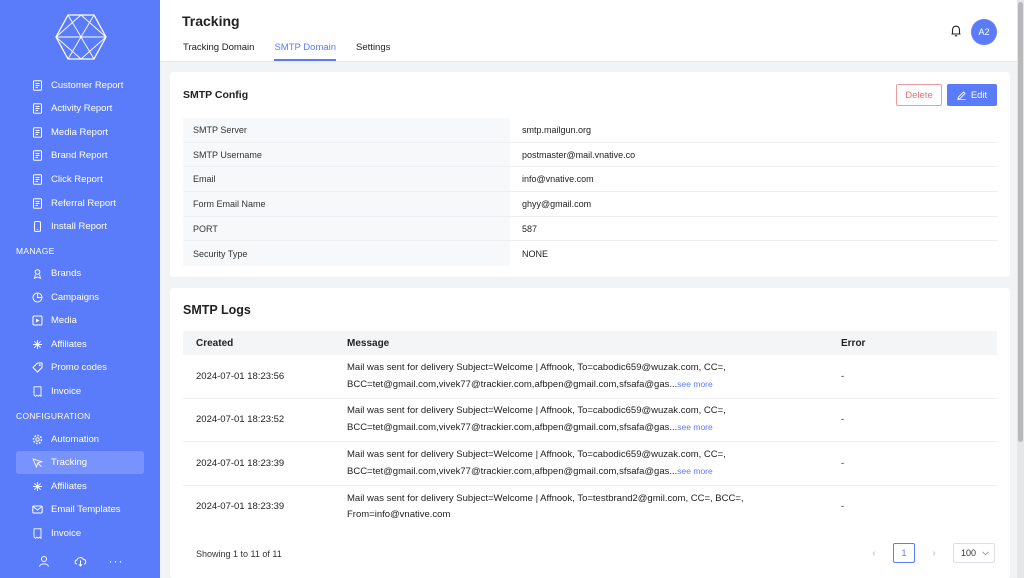 Image resolution: width=1024 pixels, height=578 pixels. What do you see at coordinates (80, 439) in the screenshot?
I see `sidebar-item-automation: Automation` at bounding box center [80, 439].